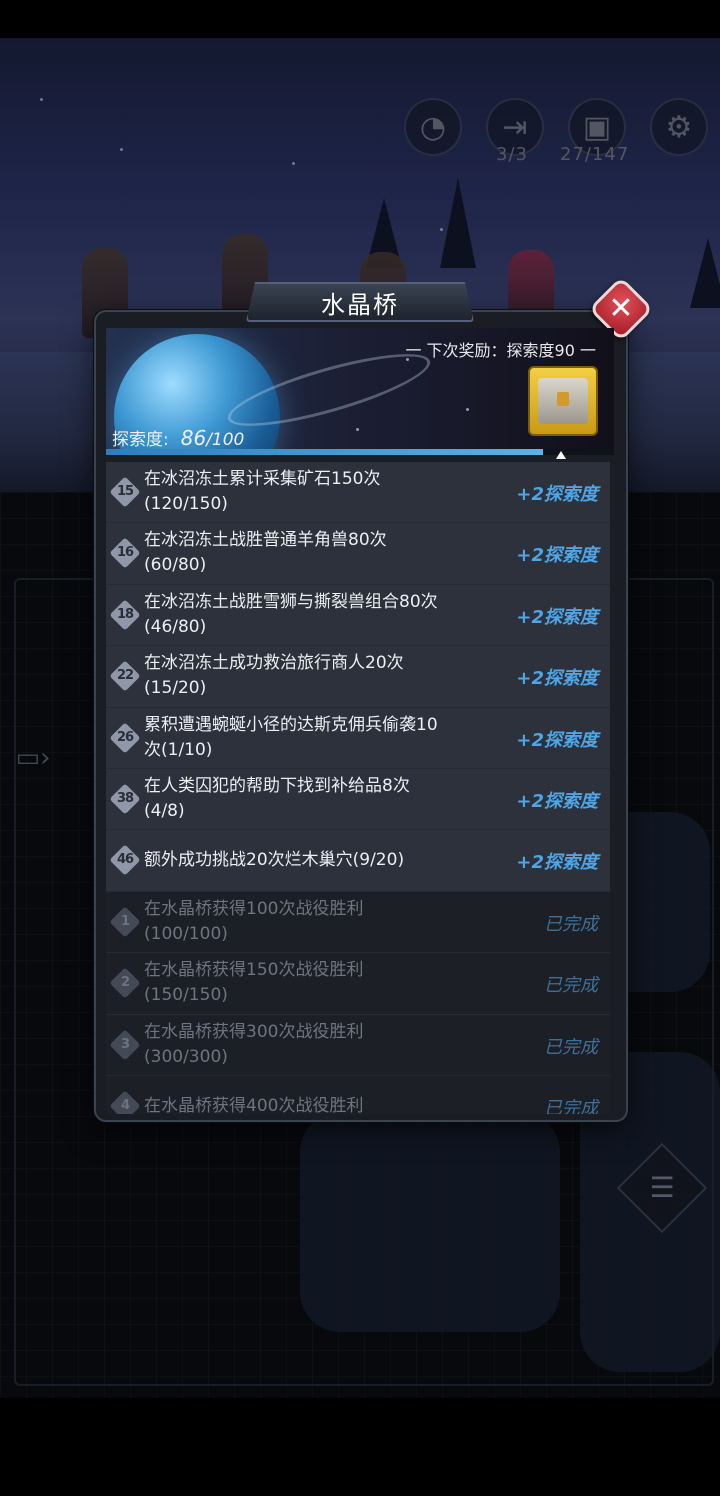 The width and height of the screenshot is (720, 1496). I want to click on task-text-line: 在冰沼冻土战胜雪狮与撕裂兽组合80次, so click(291, 601).